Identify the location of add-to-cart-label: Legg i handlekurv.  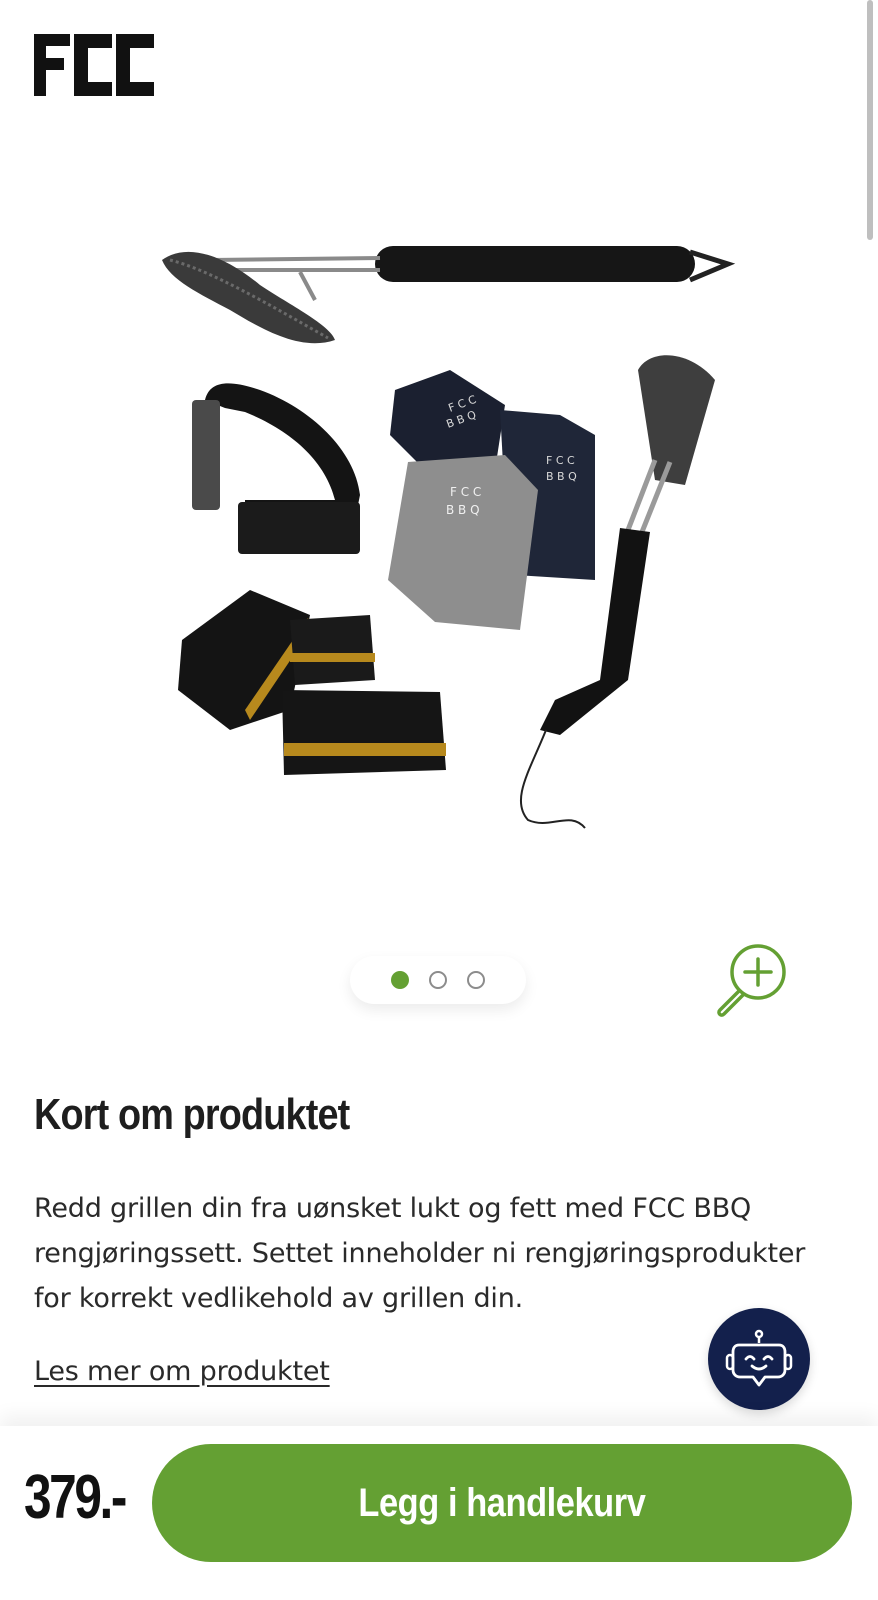
(502, 1502).